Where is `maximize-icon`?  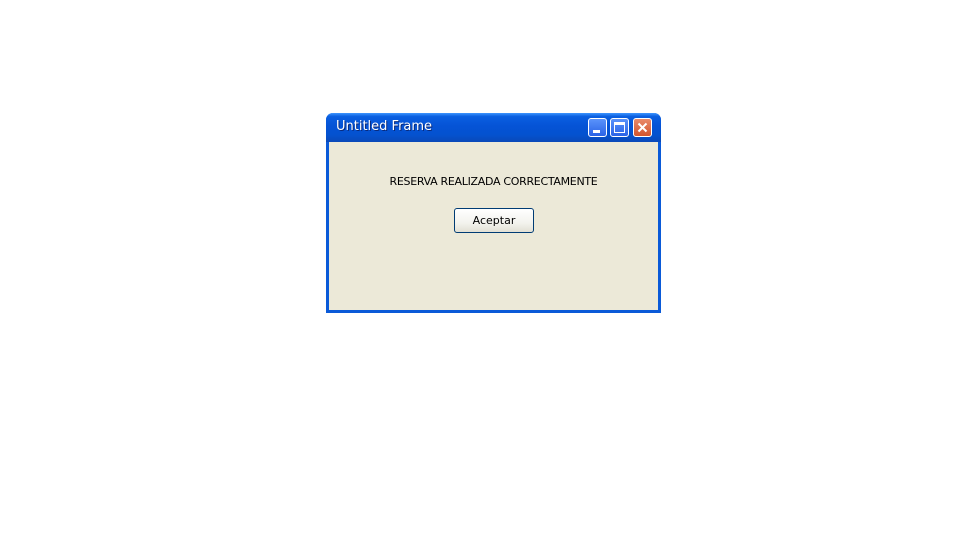
maximize-icon is located at coordinates (619, 127).